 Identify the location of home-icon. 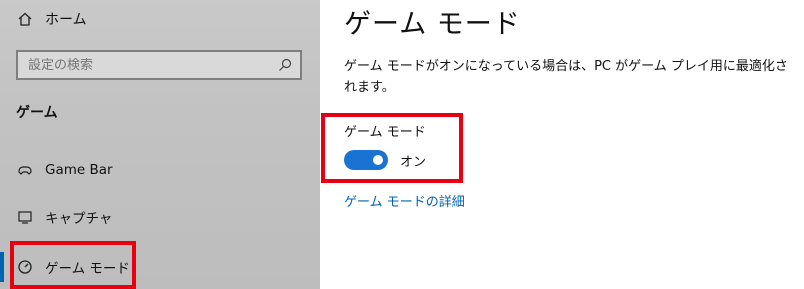
(25, 19).